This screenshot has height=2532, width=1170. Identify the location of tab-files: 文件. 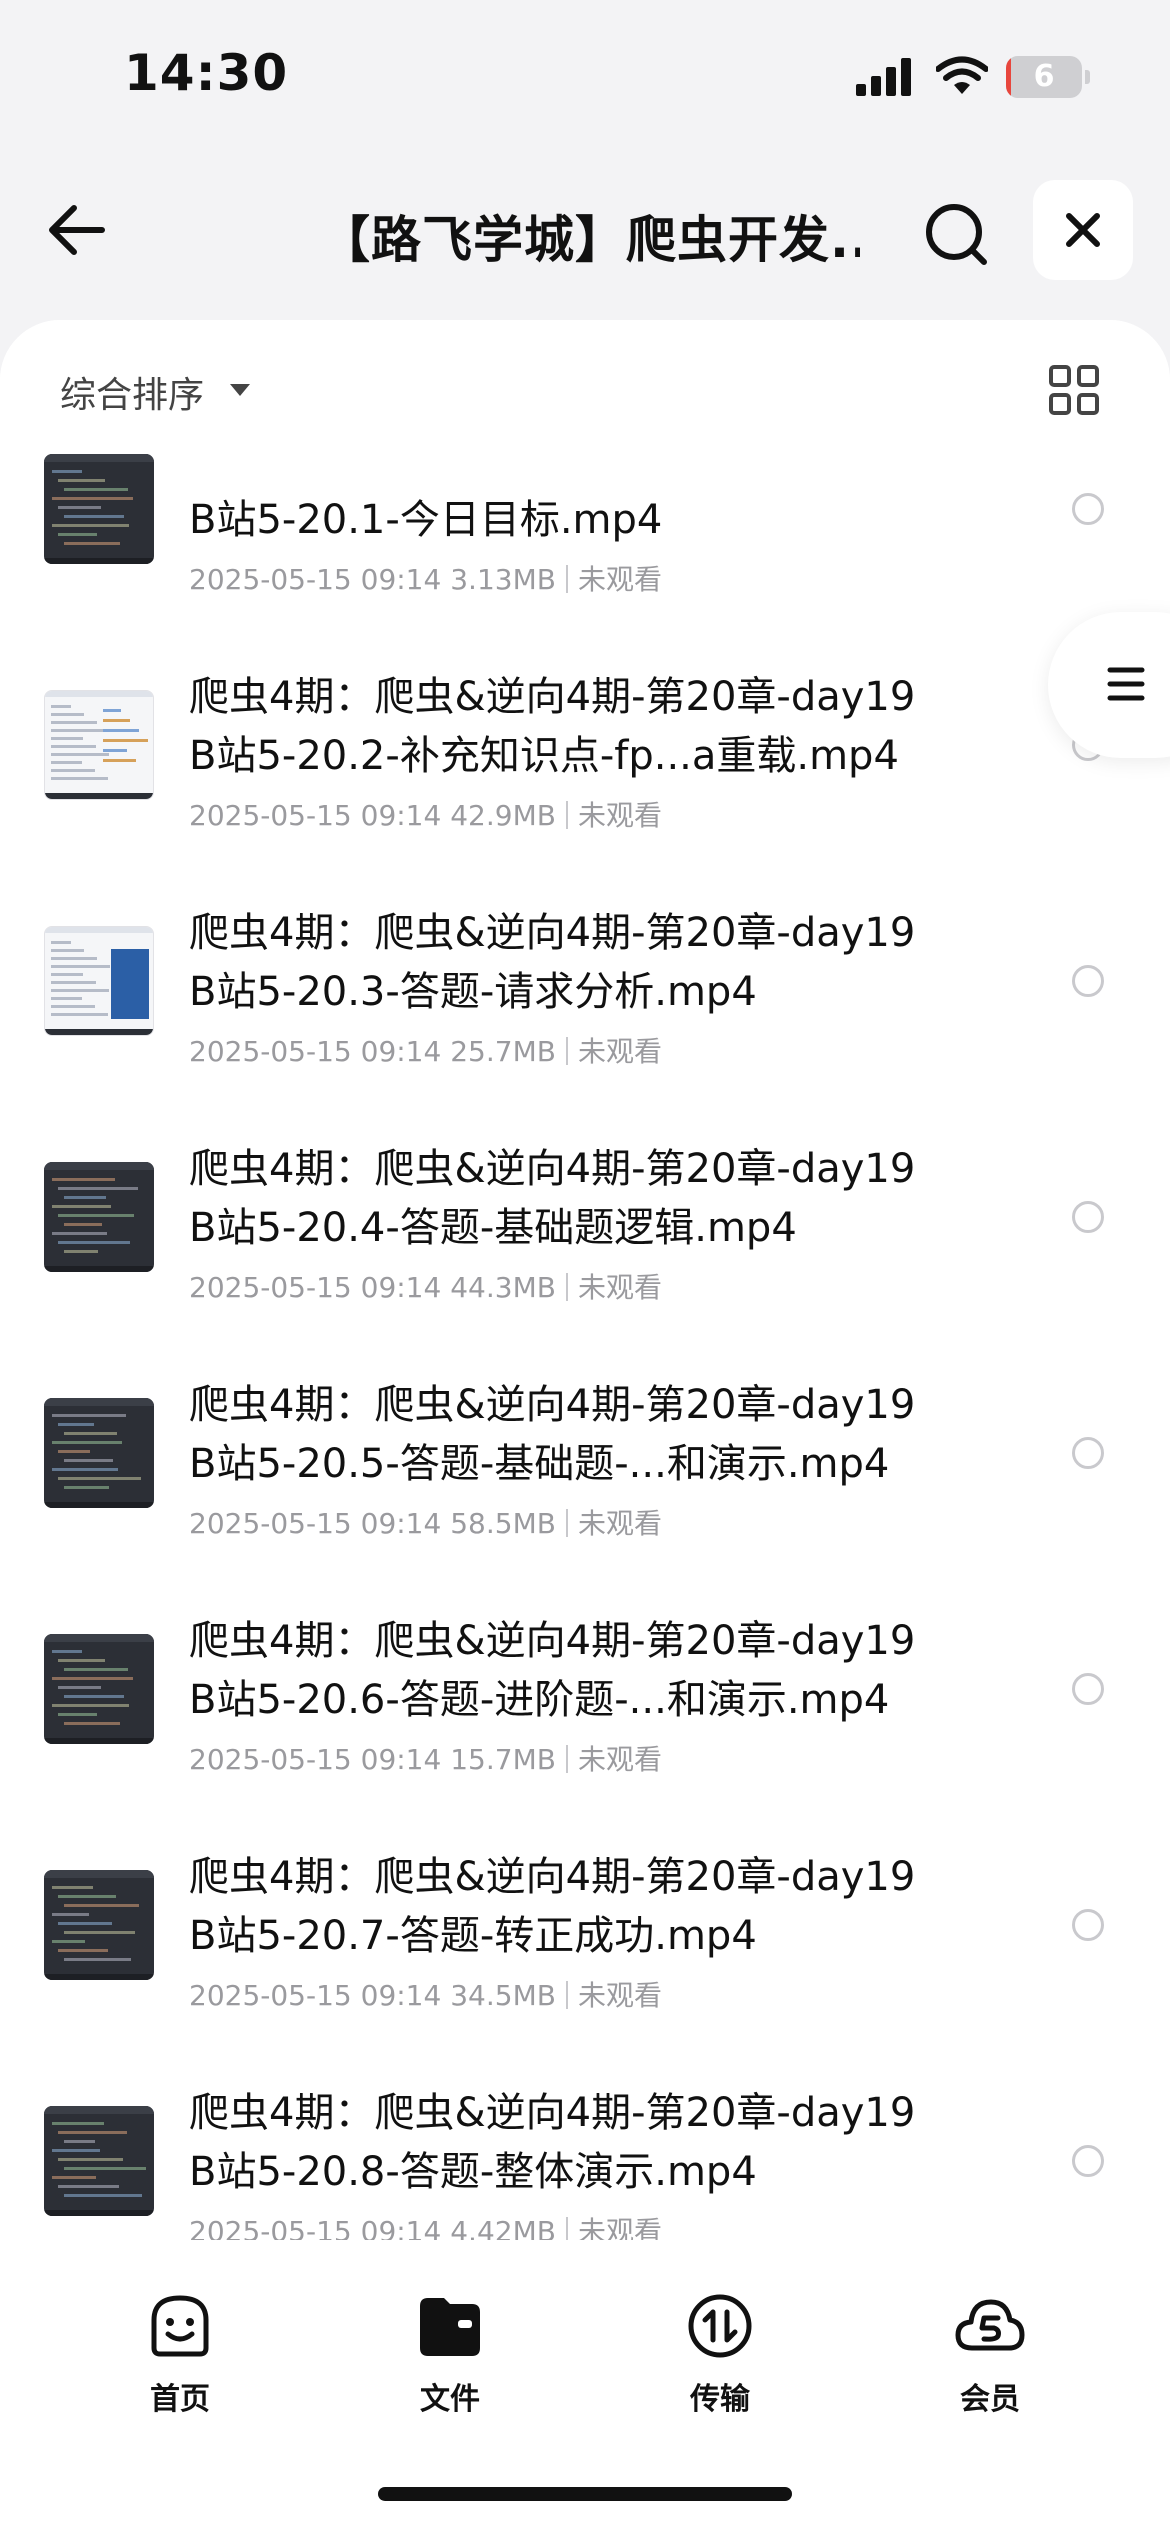
(450, 2355).